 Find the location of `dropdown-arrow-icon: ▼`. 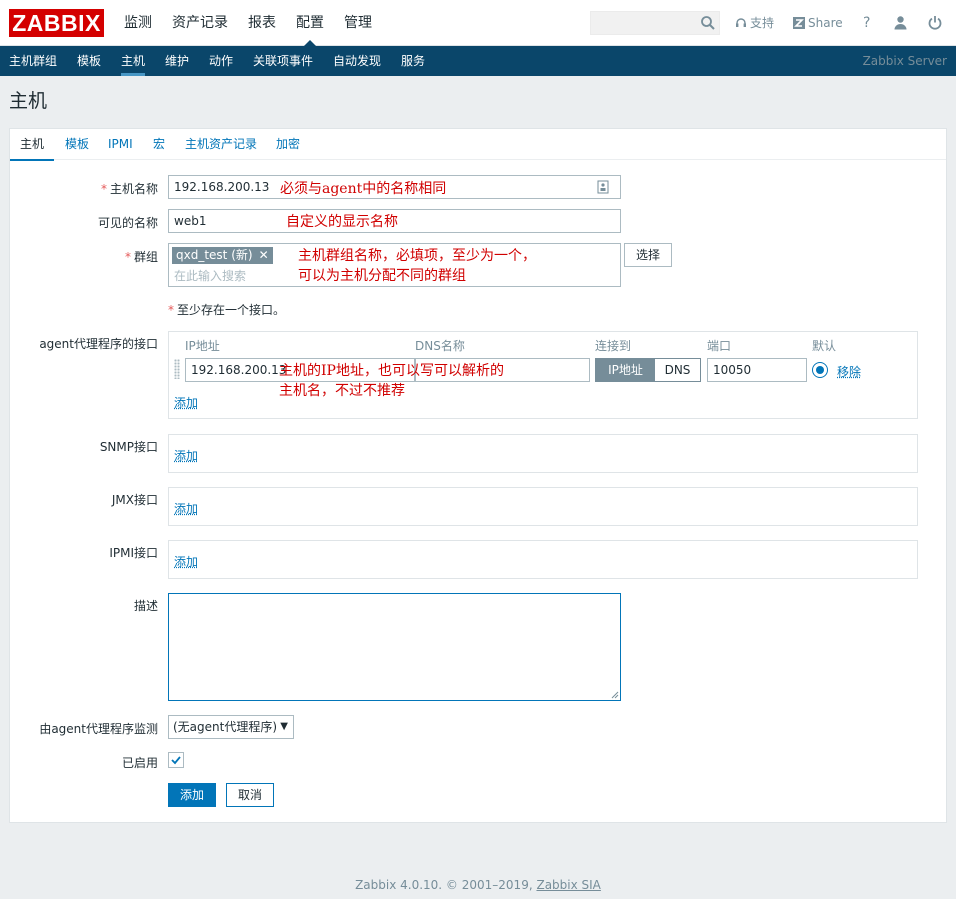

dropdown-arrow-icon: ▼ is located at coordinates (284, 726).